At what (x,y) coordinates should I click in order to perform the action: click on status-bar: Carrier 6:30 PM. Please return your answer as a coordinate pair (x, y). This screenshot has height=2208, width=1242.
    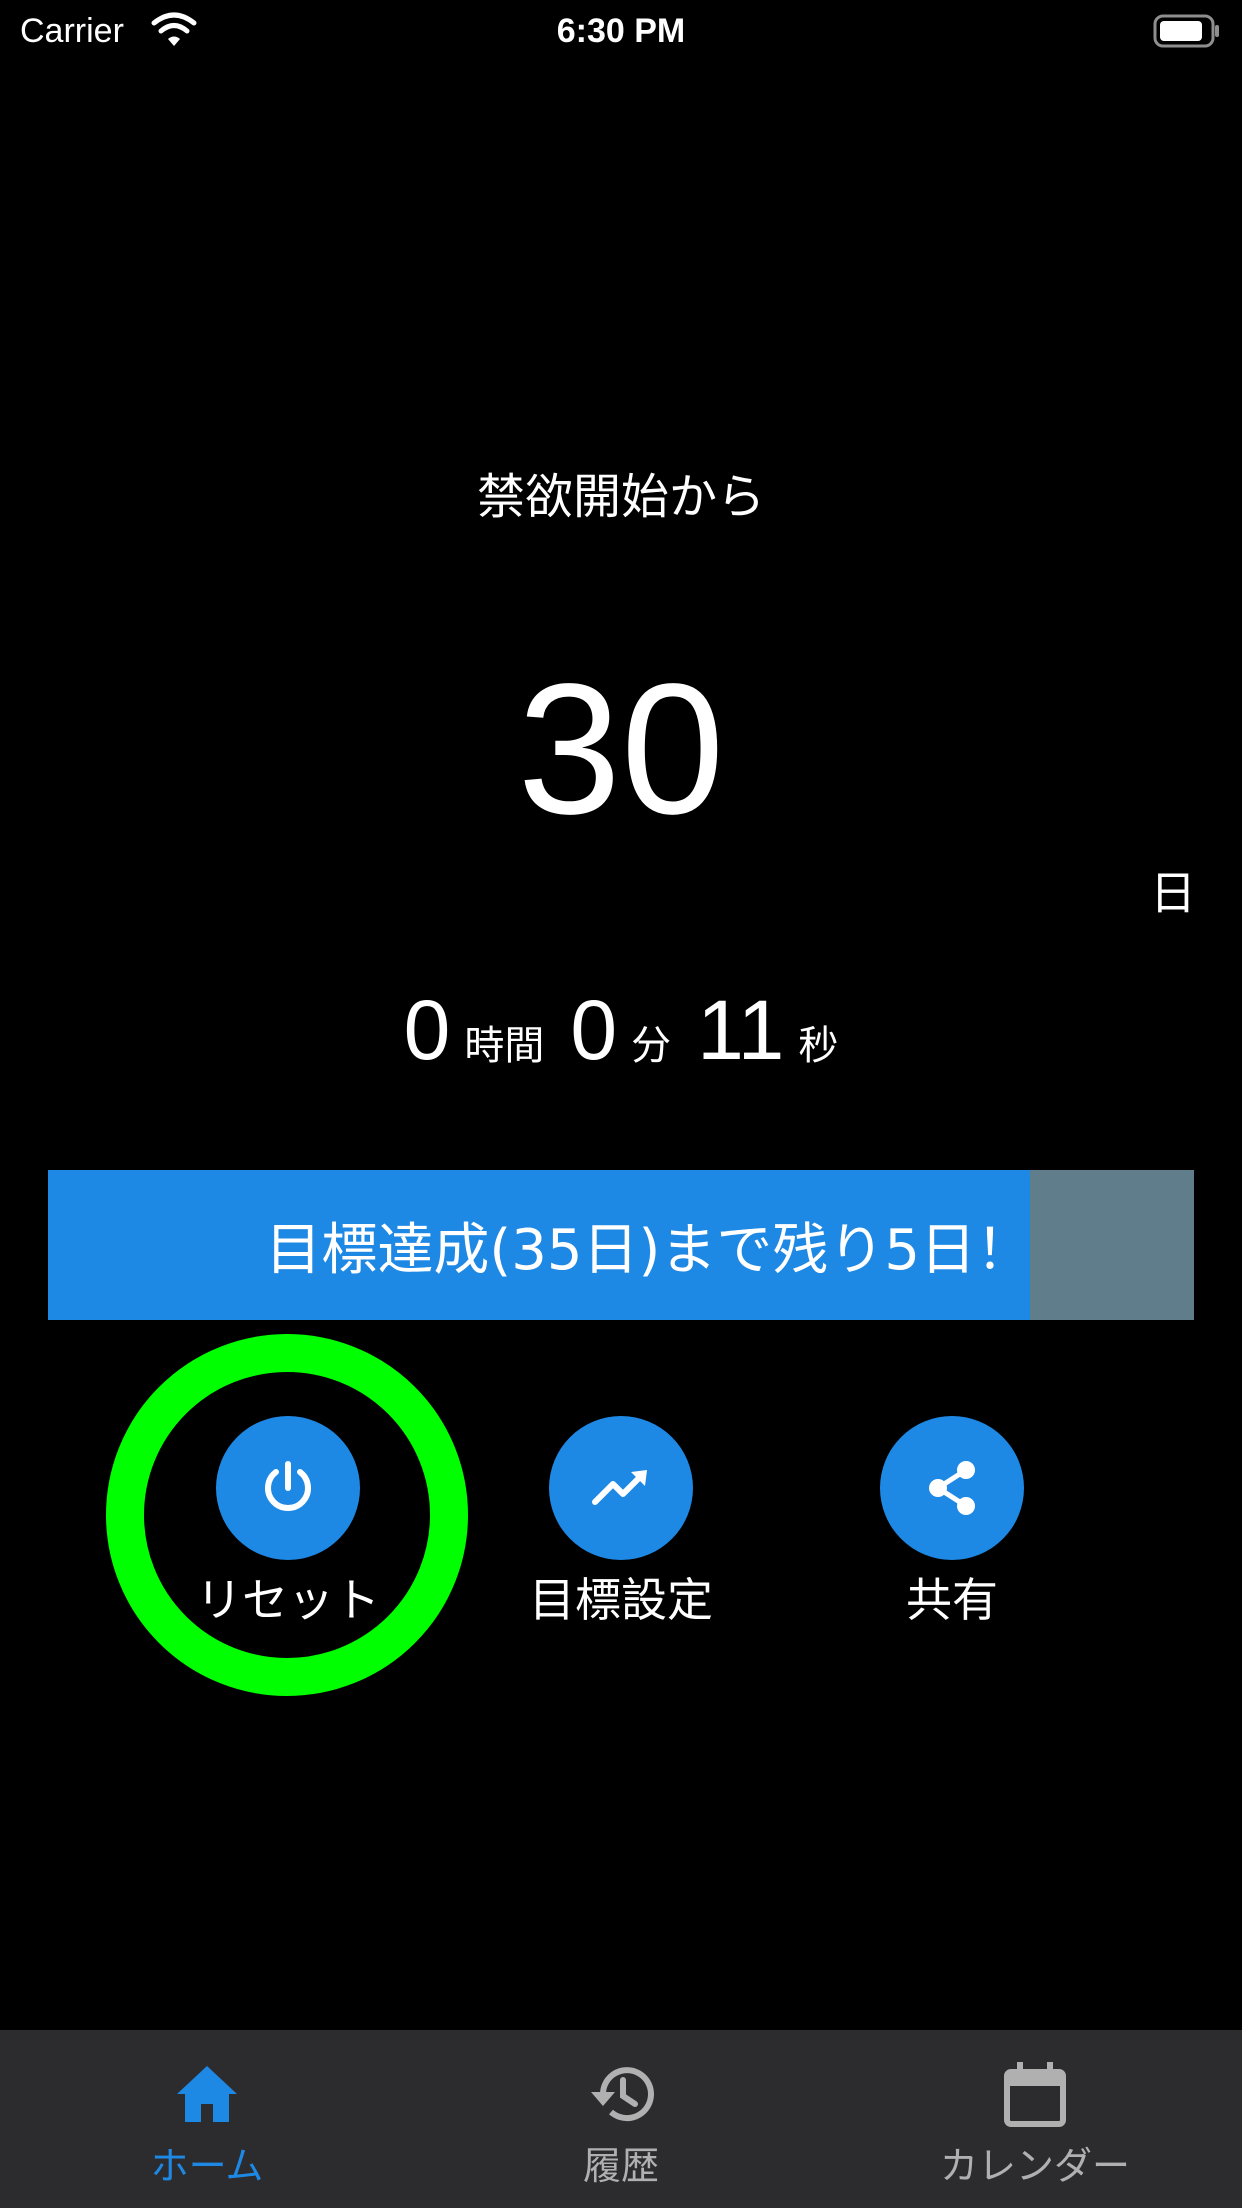
    Looking at the image, I should click on (621, 31).